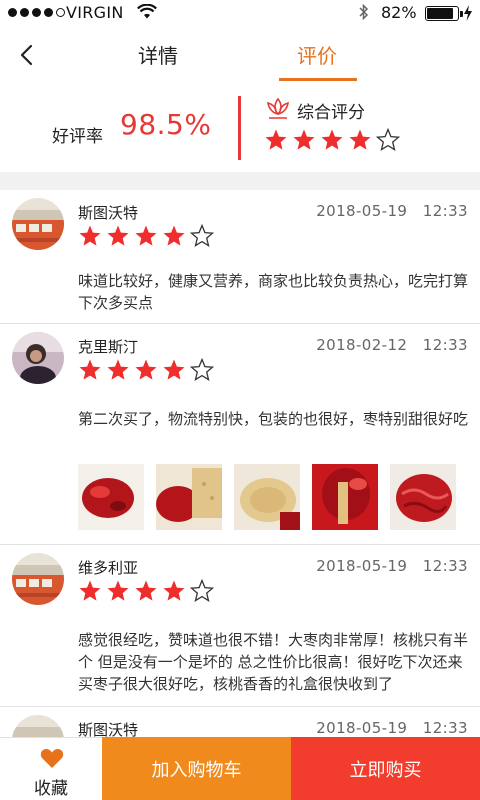 This screenshot has width=480, height=800. What do you see at coordinates (108, 568) in the screenshot?
I see `reviewer-name: 维多利亚` at bounding box center [108, 568].